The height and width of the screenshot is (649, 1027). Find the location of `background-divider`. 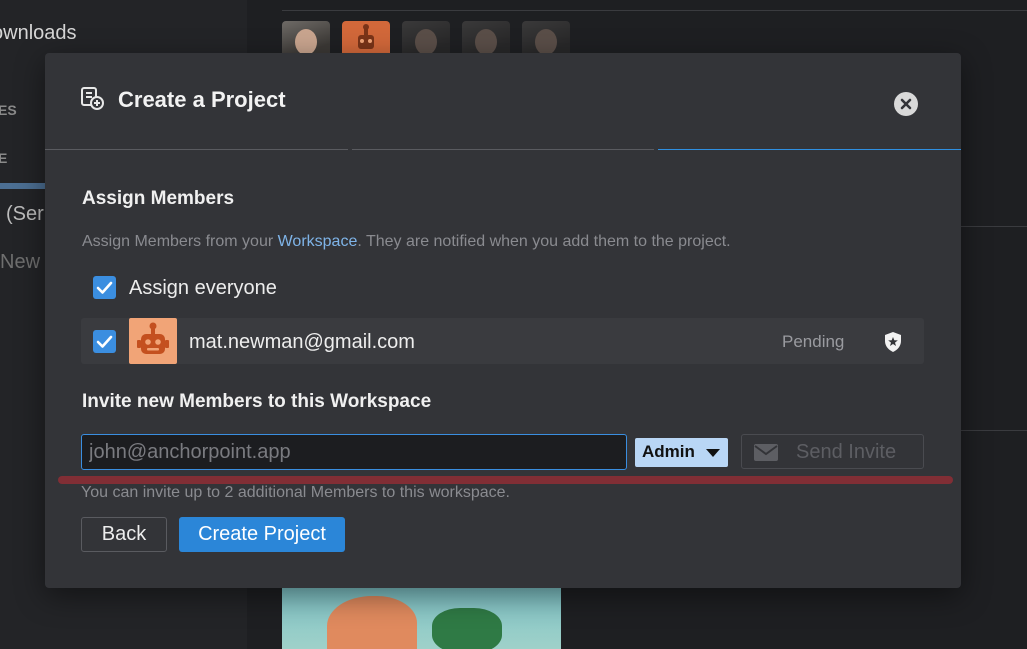

background-divider is located at coordinates (654, 10).